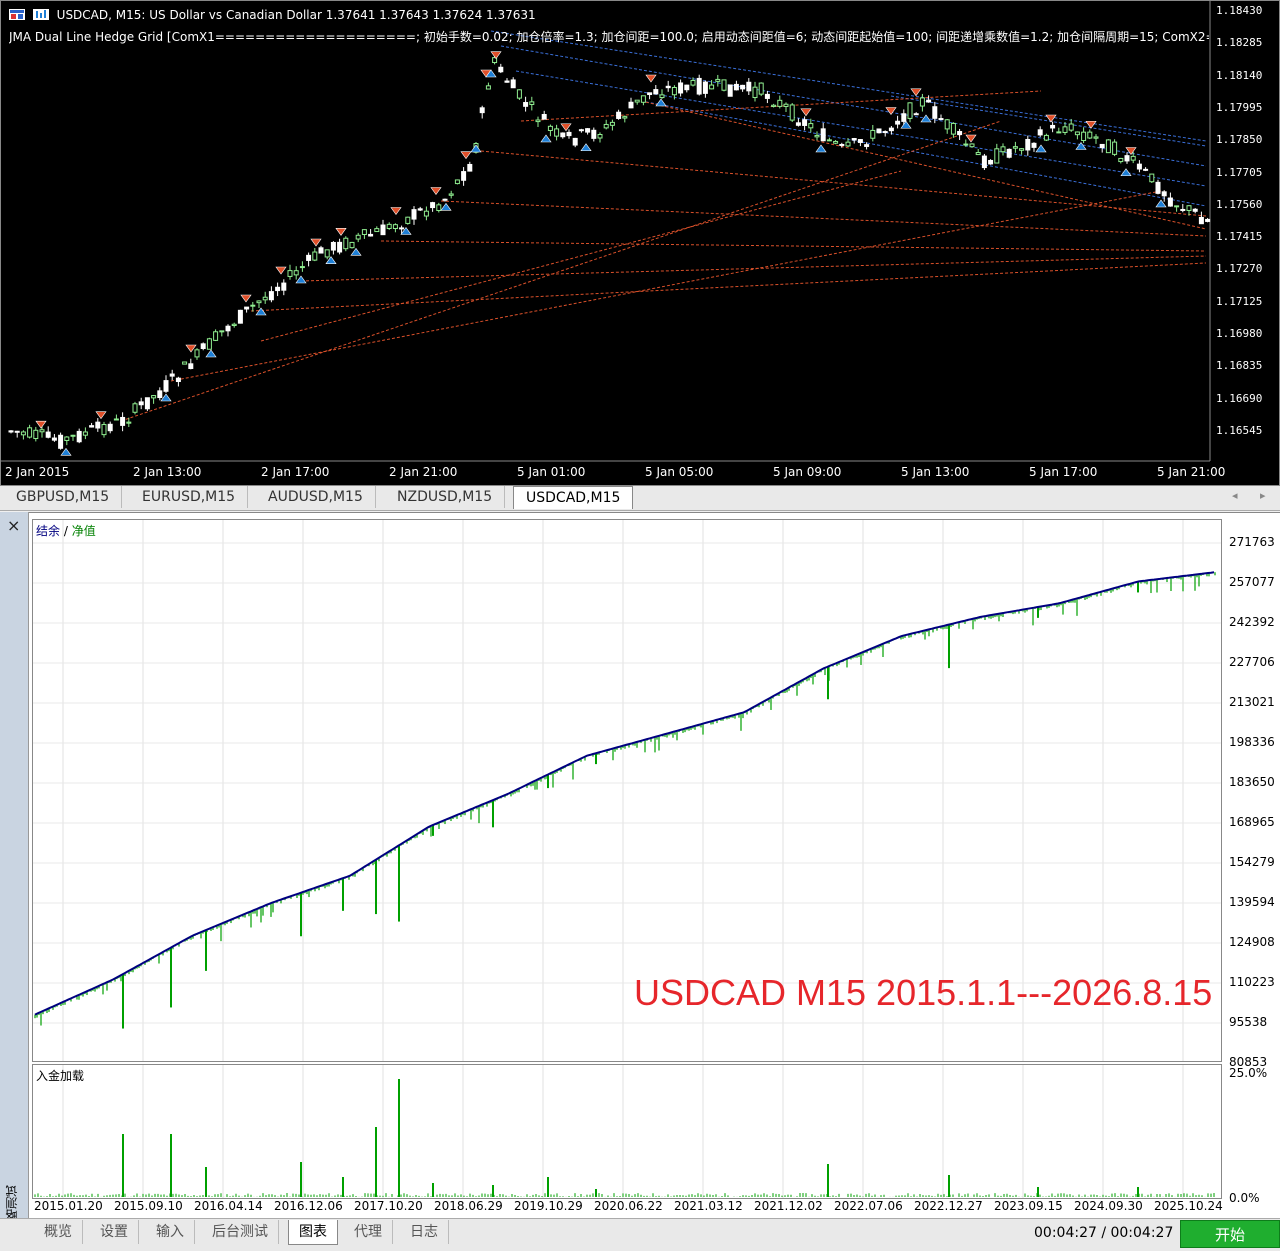 The height and width of the screenshot is (1251, 1280). What do you see at coordinates (1235, 495) in the screenshot?
I see `scroll-left-icon: ◂` at bounding box center [1235, 495].